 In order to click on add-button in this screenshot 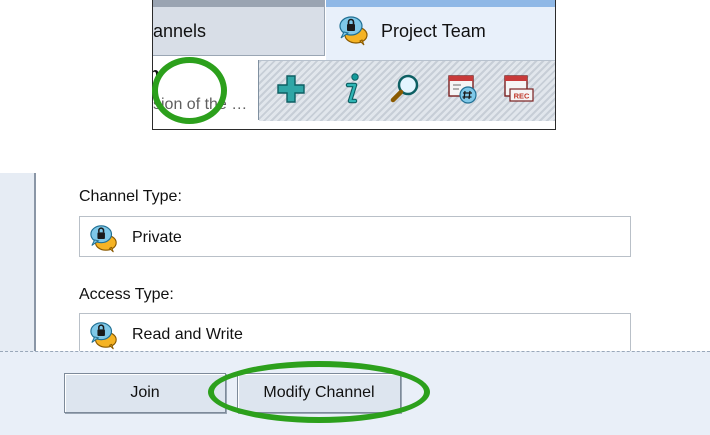, I will do `click(291, 91)`.